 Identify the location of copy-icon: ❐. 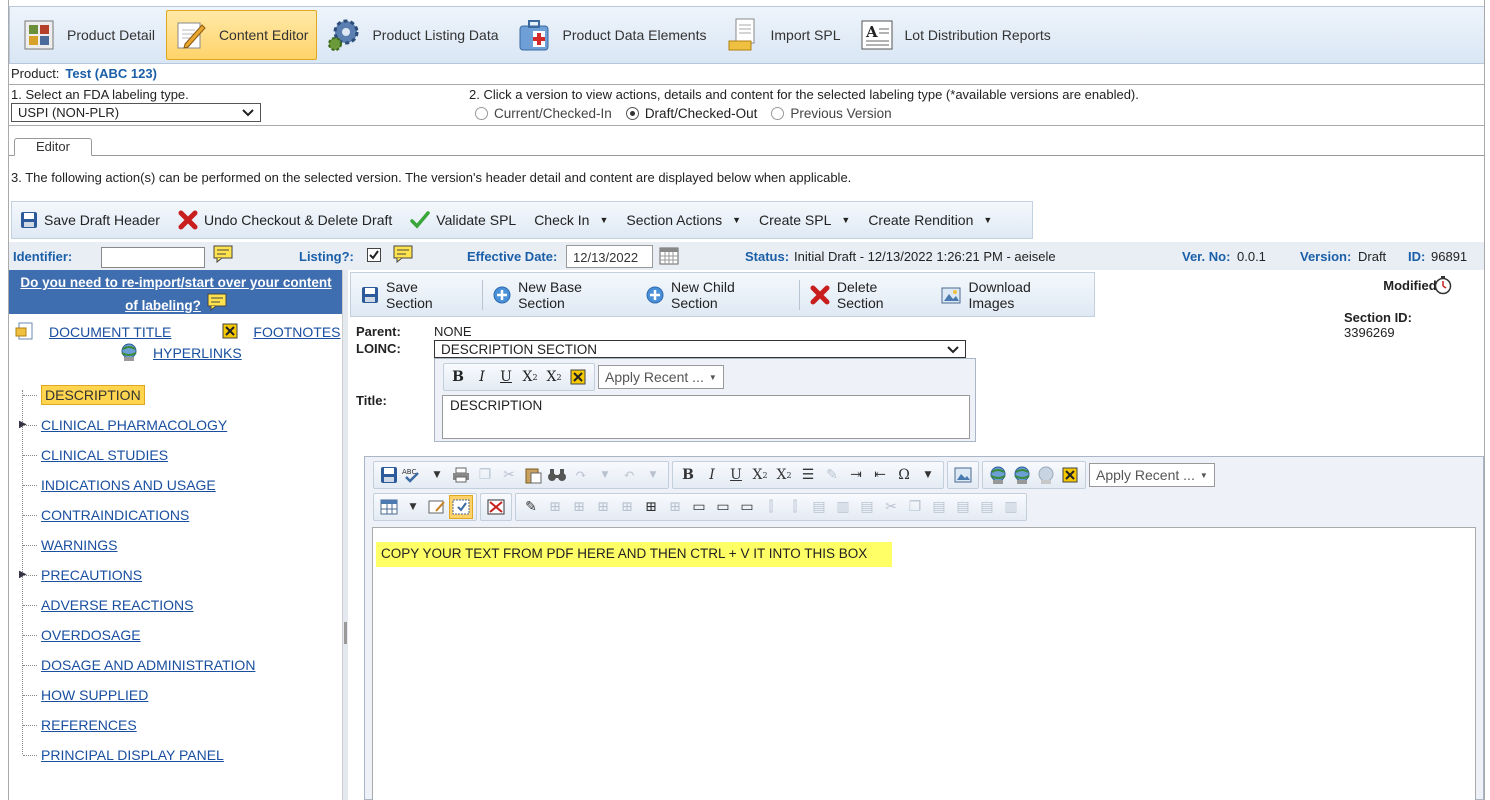
(485, 475).